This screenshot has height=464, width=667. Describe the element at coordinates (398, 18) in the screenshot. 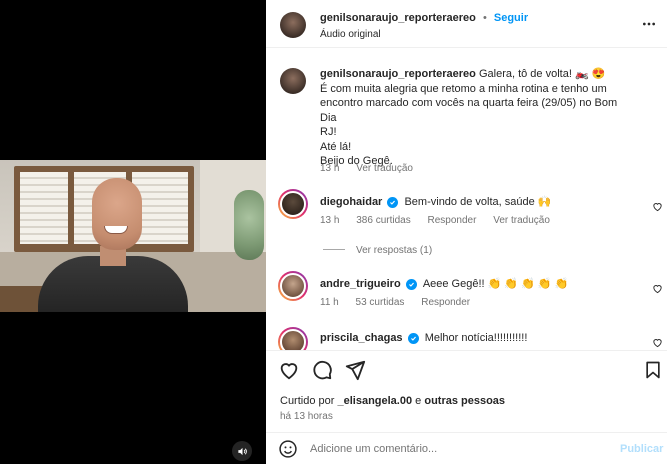

I see `author-username: genilsonaraujo_reporteraereo` at that location.